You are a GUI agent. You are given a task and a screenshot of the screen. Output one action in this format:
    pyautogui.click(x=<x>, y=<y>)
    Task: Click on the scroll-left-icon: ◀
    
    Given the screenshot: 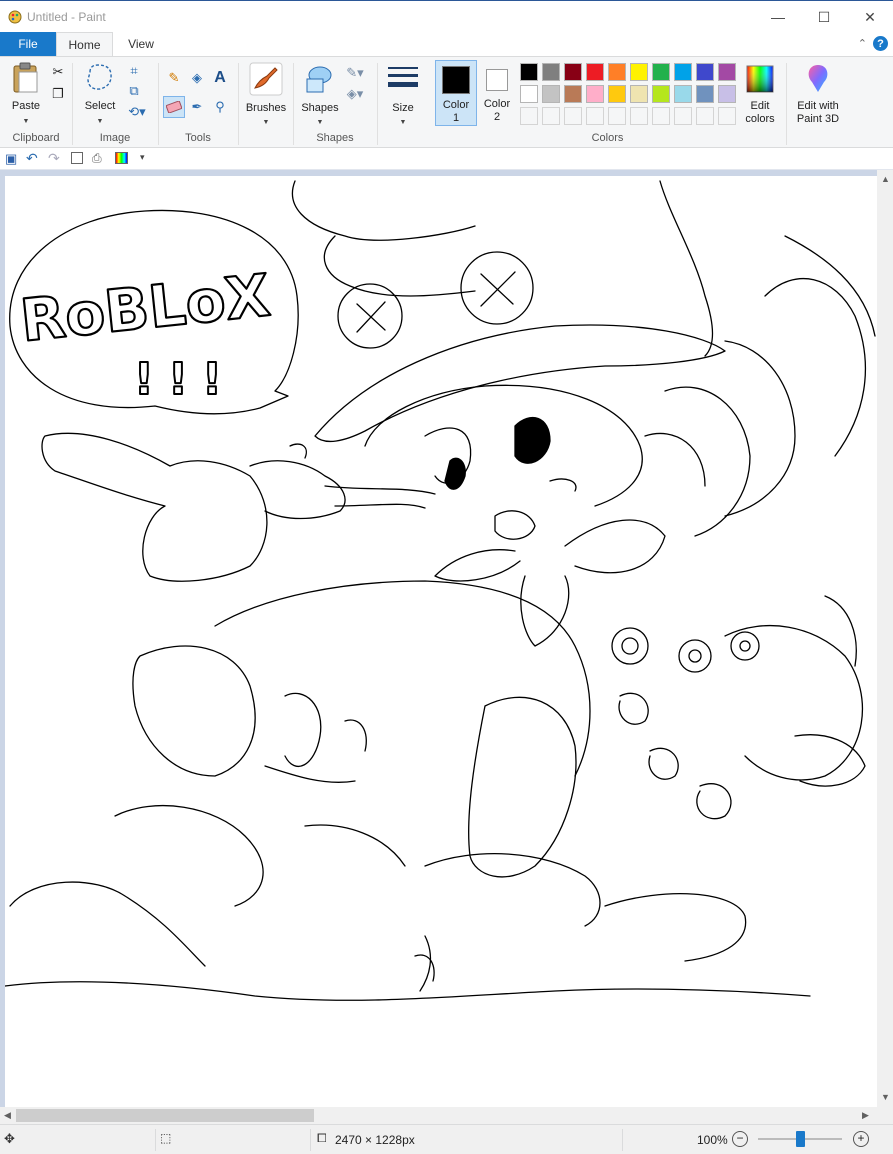 What is the action you would take?
    pyautogui.click(x=7, y=1115)
    